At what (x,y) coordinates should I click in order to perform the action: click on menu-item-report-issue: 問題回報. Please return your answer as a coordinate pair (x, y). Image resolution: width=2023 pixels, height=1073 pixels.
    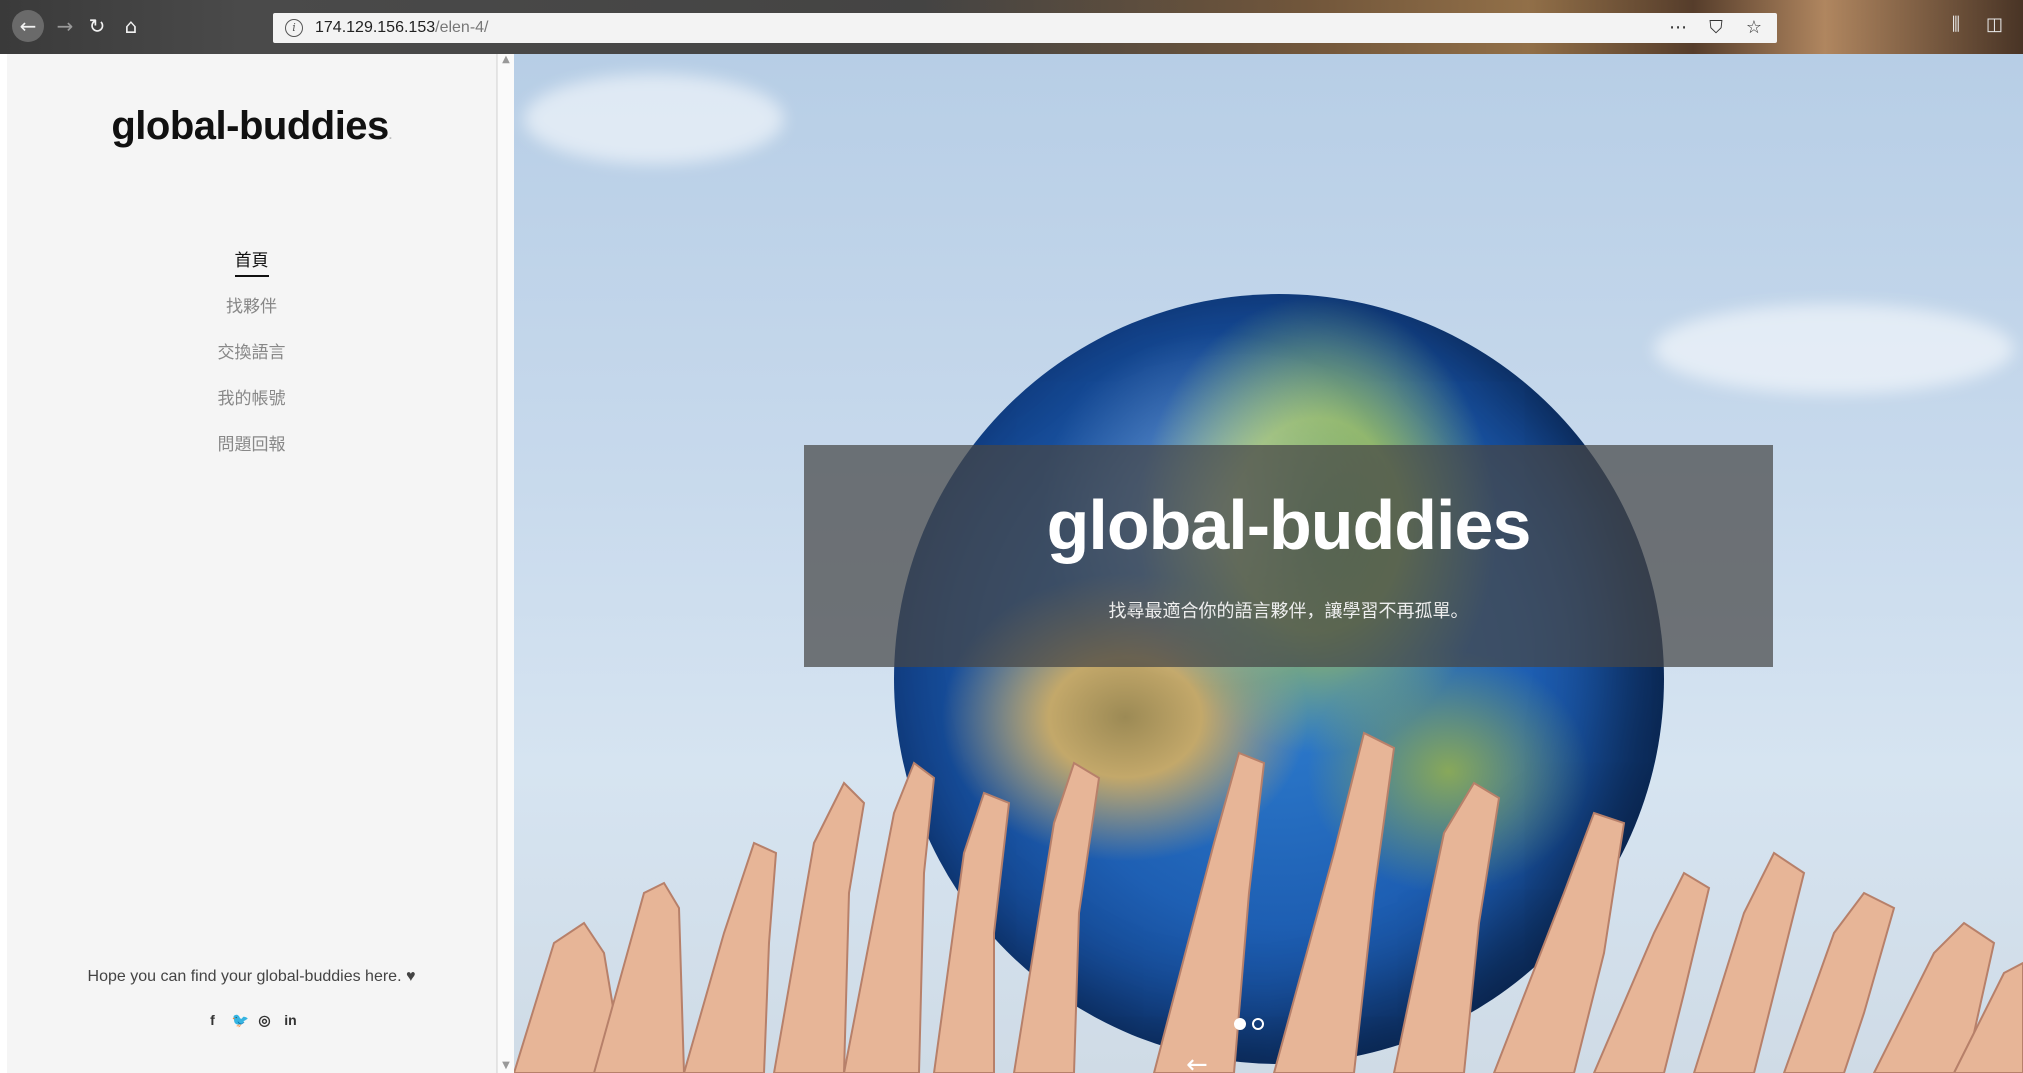
    Looking at the image, I should click on (251, 453).